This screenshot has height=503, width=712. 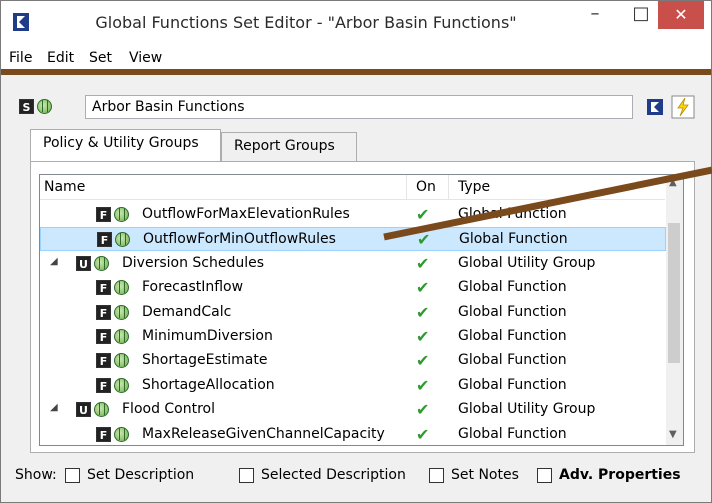 I want to click on tree-row-label: Diversion Schedules, so click(x=193, y=262).